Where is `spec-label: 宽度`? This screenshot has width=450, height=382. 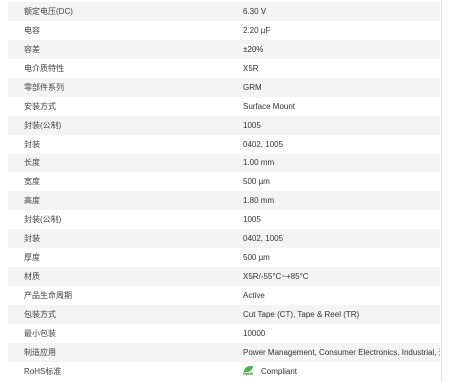 spec-label: 宽度 is located at coordinates (32, 182).